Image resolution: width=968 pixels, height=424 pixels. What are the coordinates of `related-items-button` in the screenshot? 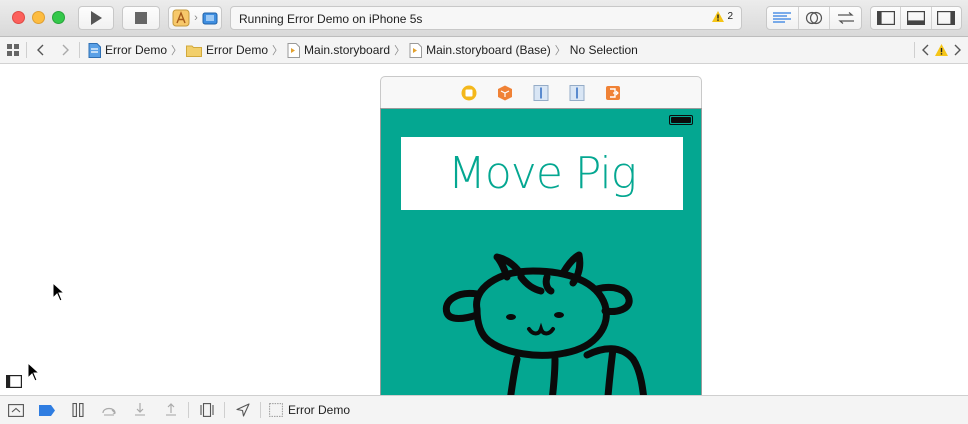 It's located at (13, 50).